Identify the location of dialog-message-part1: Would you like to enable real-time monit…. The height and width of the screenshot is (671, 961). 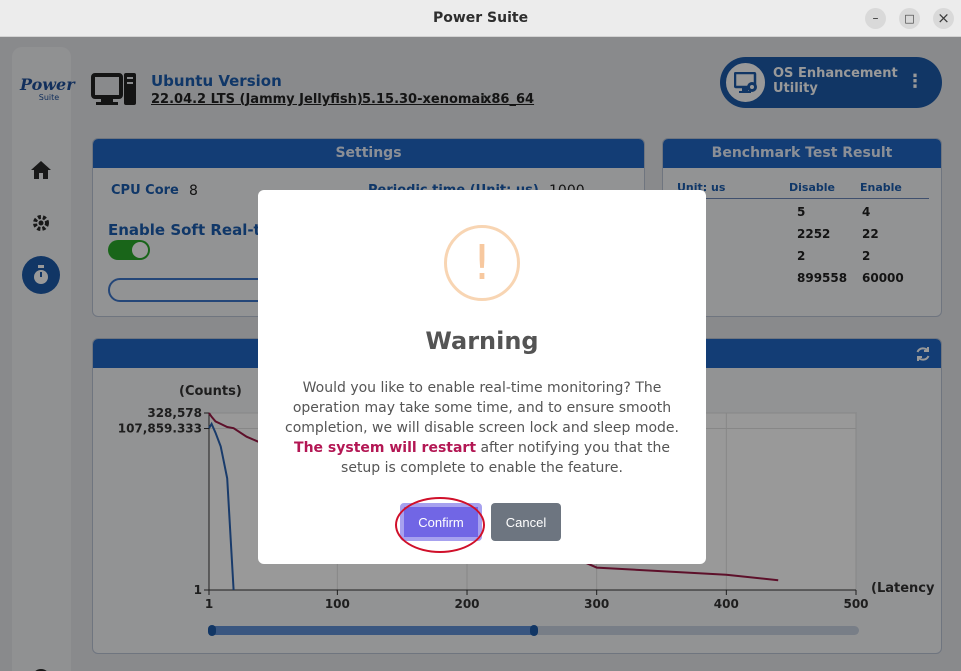
(482, 408).